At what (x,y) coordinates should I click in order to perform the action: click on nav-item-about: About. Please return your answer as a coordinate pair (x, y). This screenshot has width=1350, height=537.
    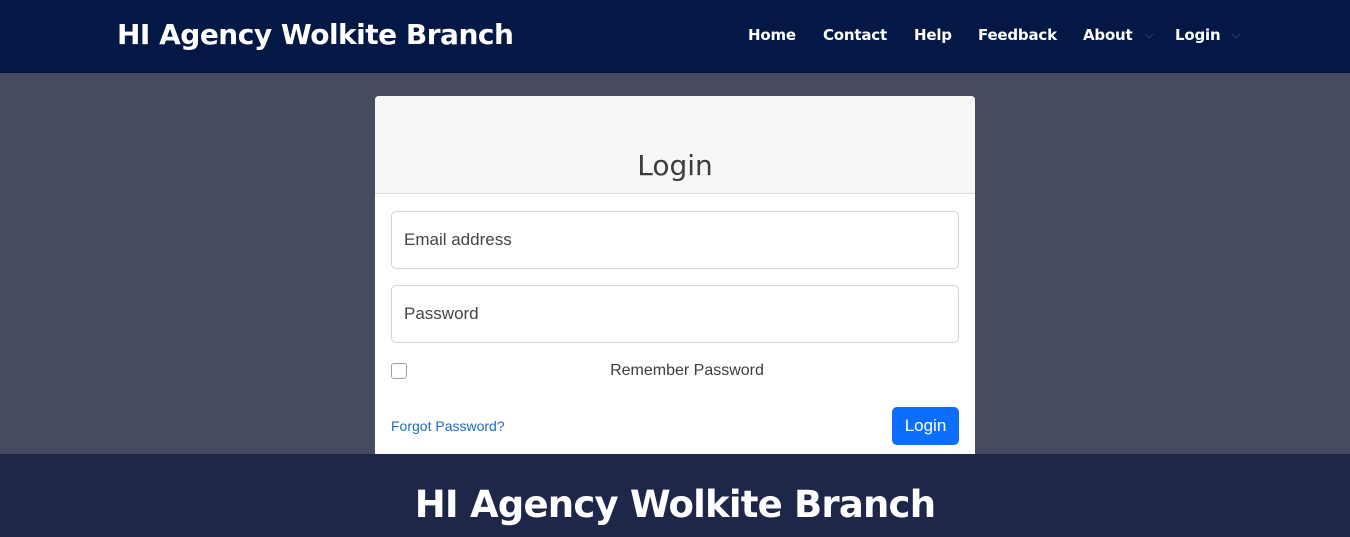
    Looking at the image, I should click on (1118, 35).